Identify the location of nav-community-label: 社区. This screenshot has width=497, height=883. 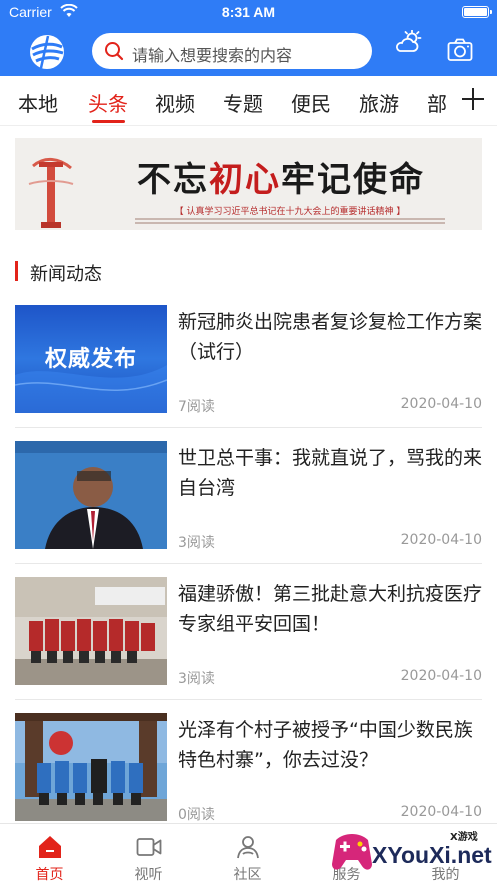
(247, 875).